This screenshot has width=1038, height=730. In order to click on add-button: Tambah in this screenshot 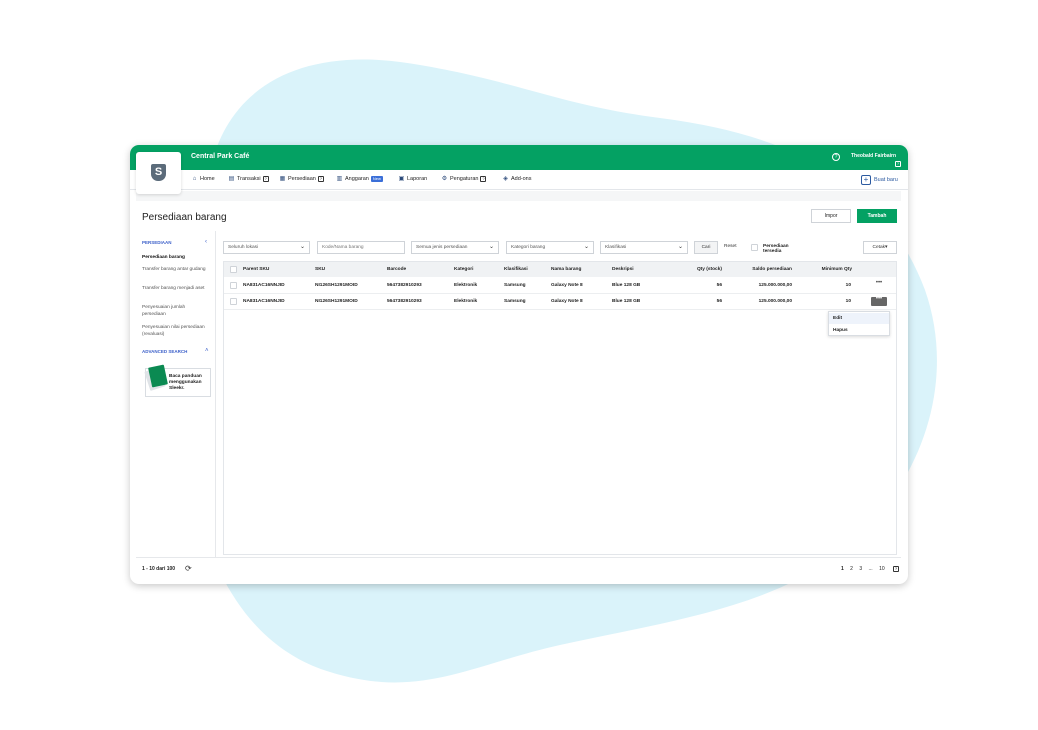, I will do `click(877, 216)`.